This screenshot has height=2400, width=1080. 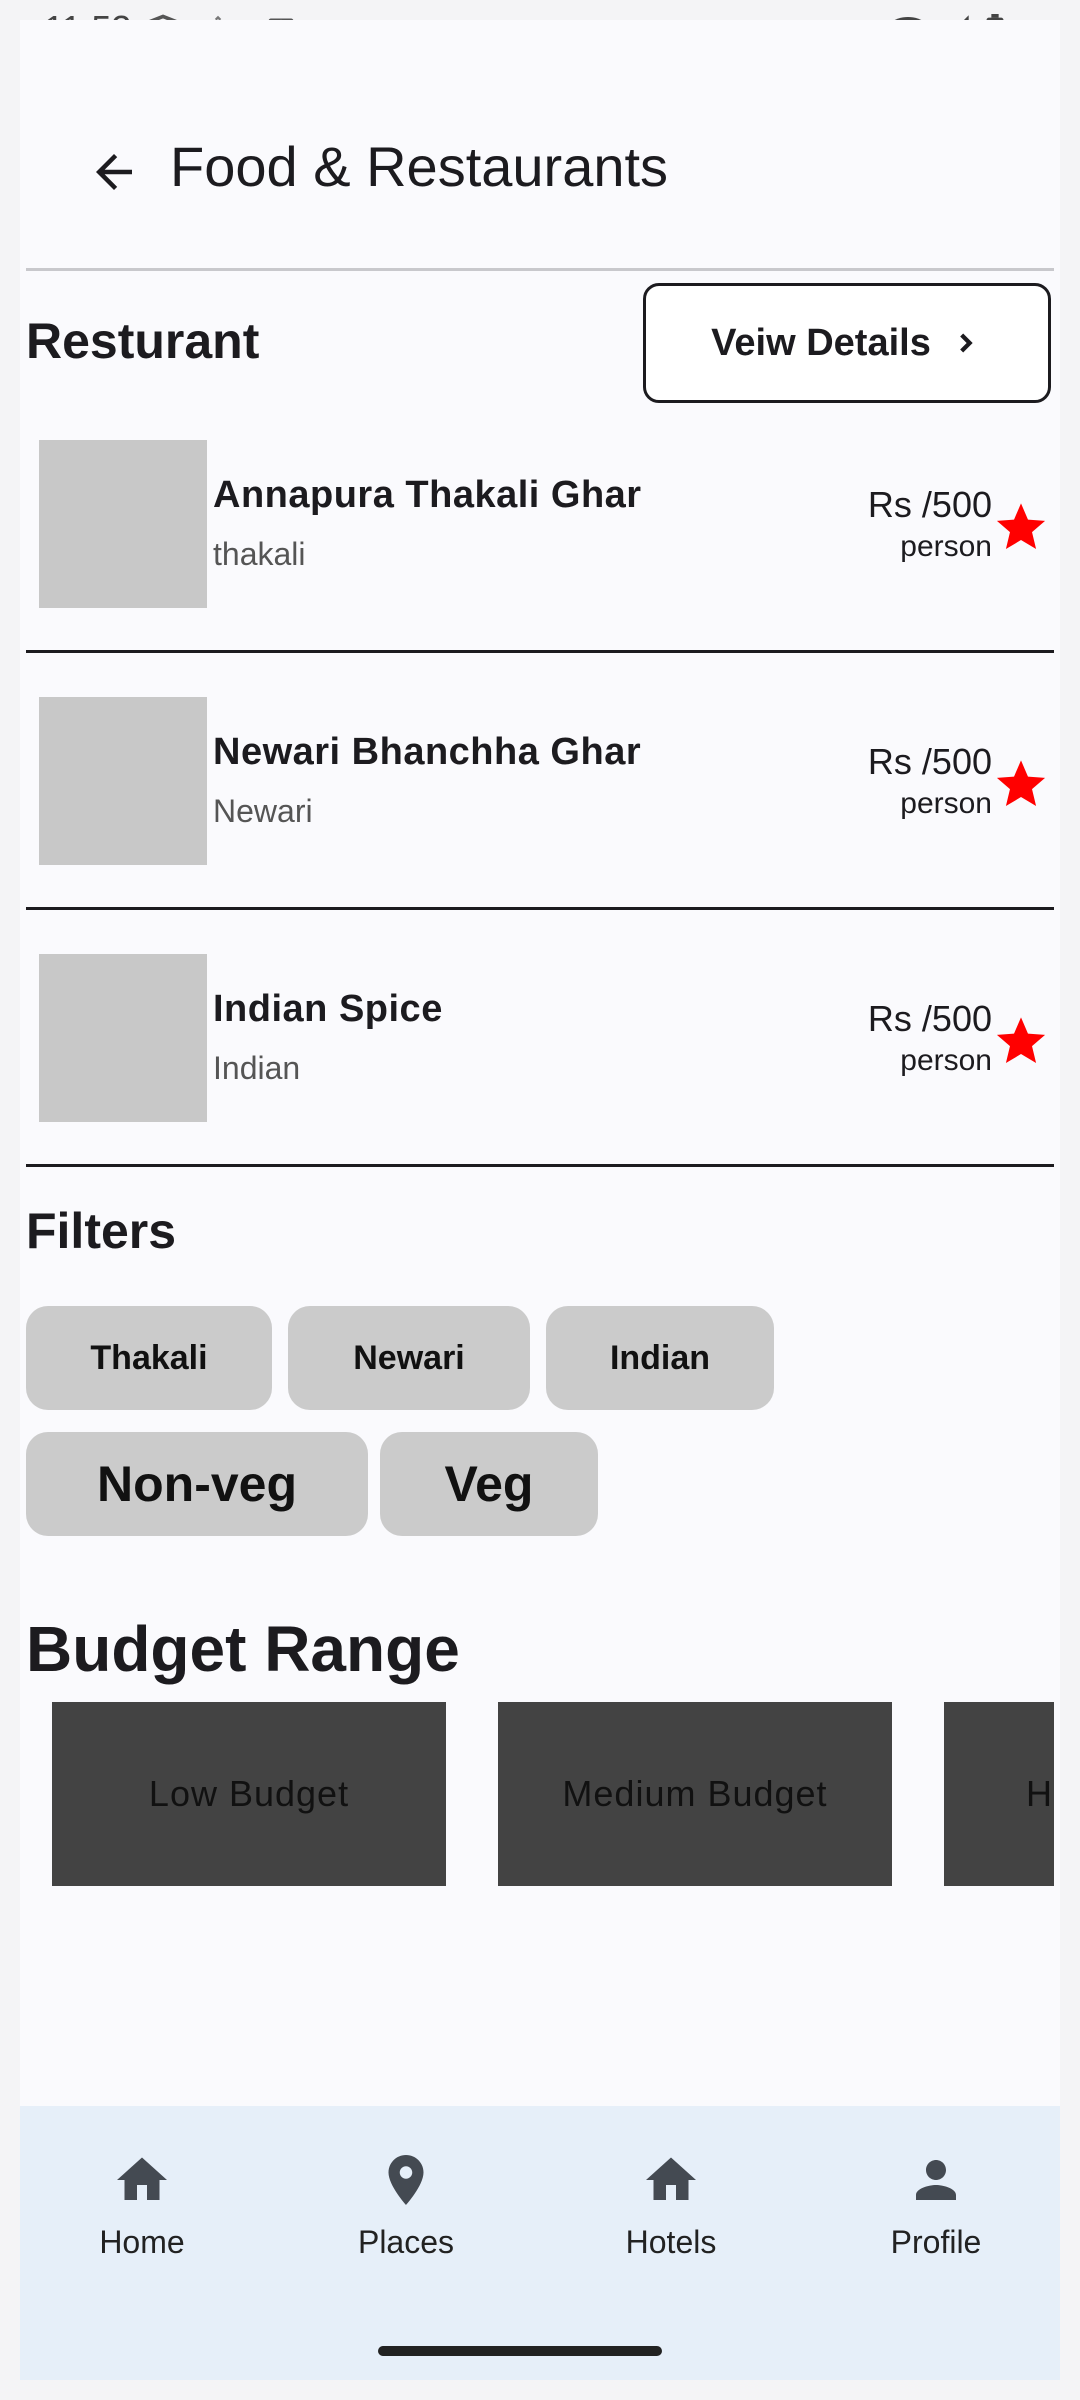 What do you see at coordinates (263, 811) in the screenshot?
I see `restaurant-category: Newari` at bounding box center [263, 811].